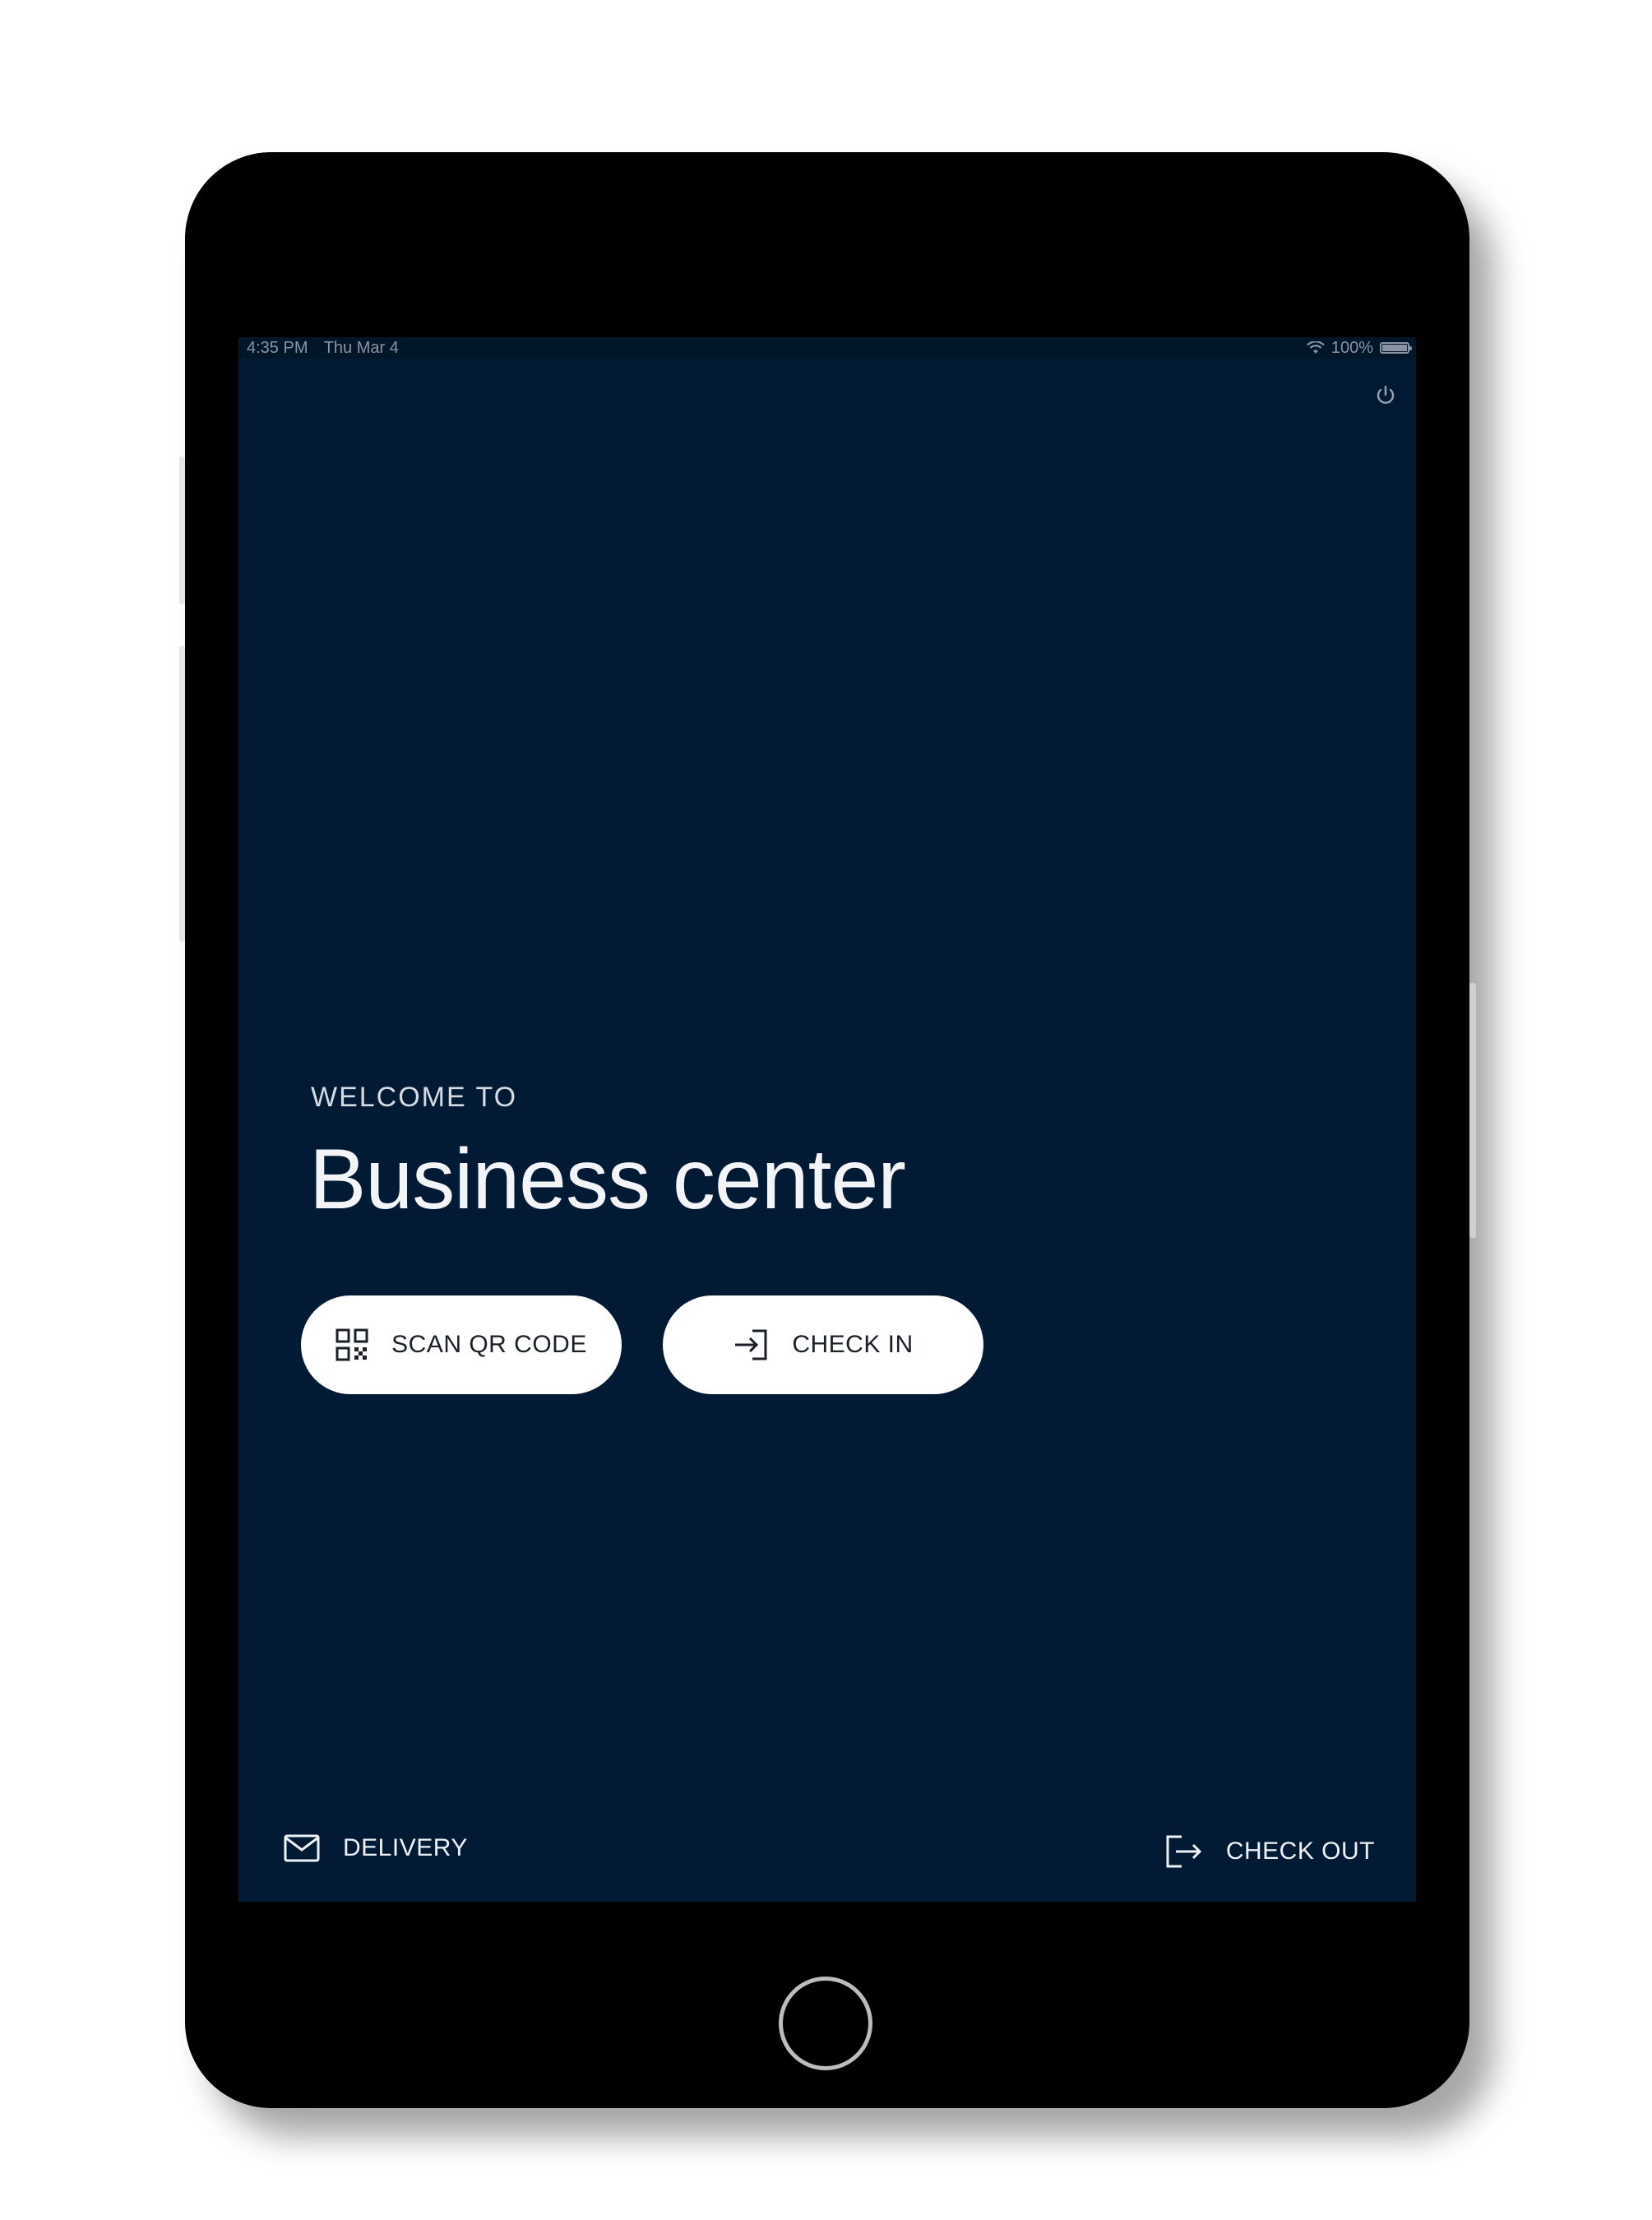 This screenshot has width=1652, height=2220. Describe the element at coordinates (751, 1344) in the screenshot. I see `login-arrow-icon` at that location.